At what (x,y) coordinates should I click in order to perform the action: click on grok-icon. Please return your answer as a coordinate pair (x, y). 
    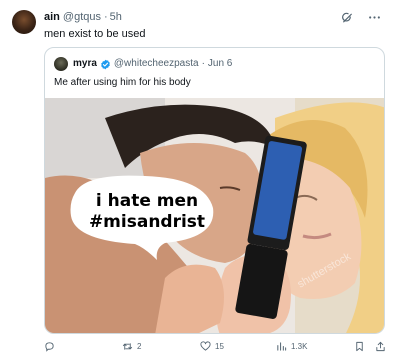
    Looking at the image, I should click on (347, 17).